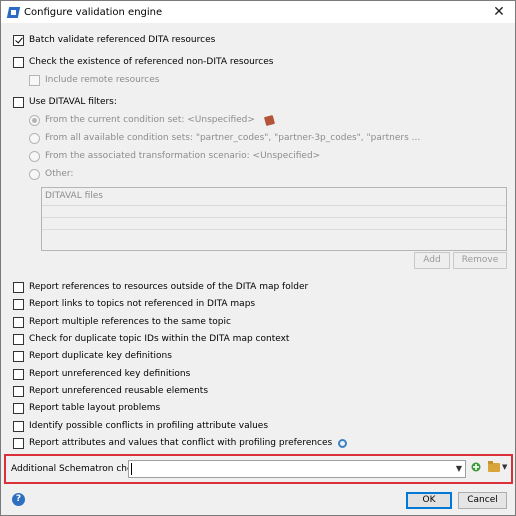  What do you see at coordinates (269, 120) in the screenshot?
I see `book-icon` at bounding box center [269, 120].